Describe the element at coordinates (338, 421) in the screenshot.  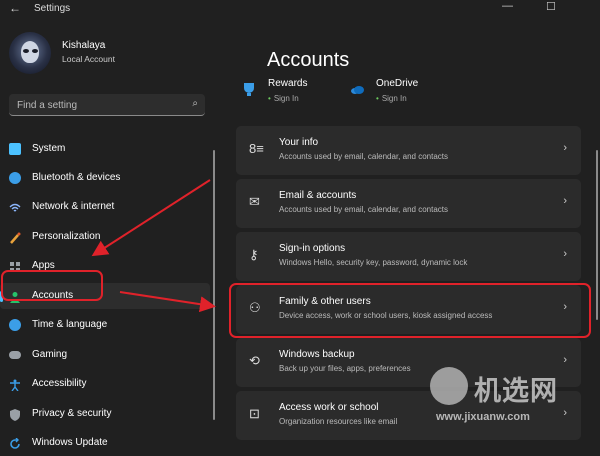
I see `card-subtitle: Organization resources like email` at that location.